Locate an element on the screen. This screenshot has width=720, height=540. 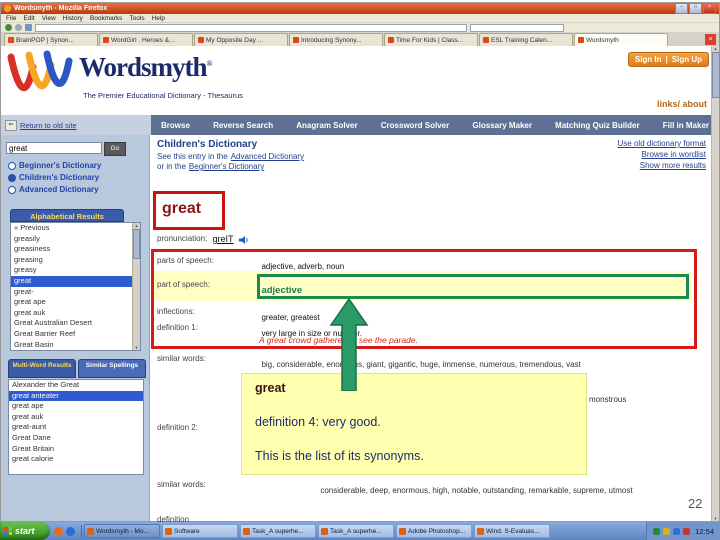
definition1-label: definition 1: is located at coordinates (177, 327).